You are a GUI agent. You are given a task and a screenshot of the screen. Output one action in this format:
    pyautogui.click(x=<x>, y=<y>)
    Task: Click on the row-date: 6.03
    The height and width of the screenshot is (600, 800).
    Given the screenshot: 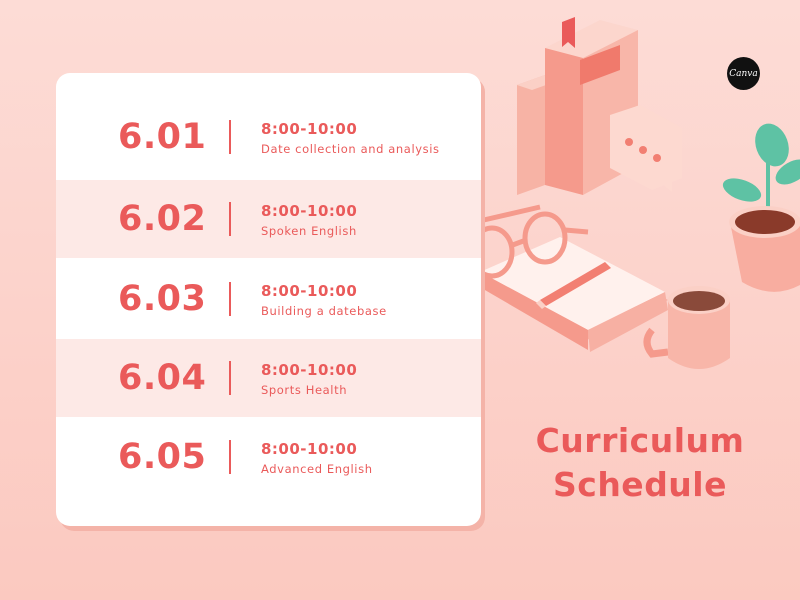 What is the action you would take?
    pyautogui.click(x=162, y=299)
    